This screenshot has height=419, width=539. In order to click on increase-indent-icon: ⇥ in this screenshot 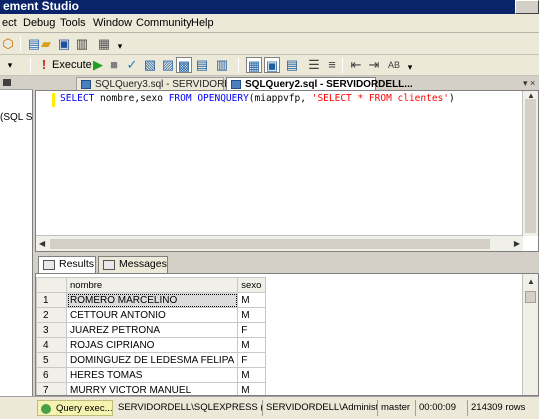, I will do `click(374, 65)`.